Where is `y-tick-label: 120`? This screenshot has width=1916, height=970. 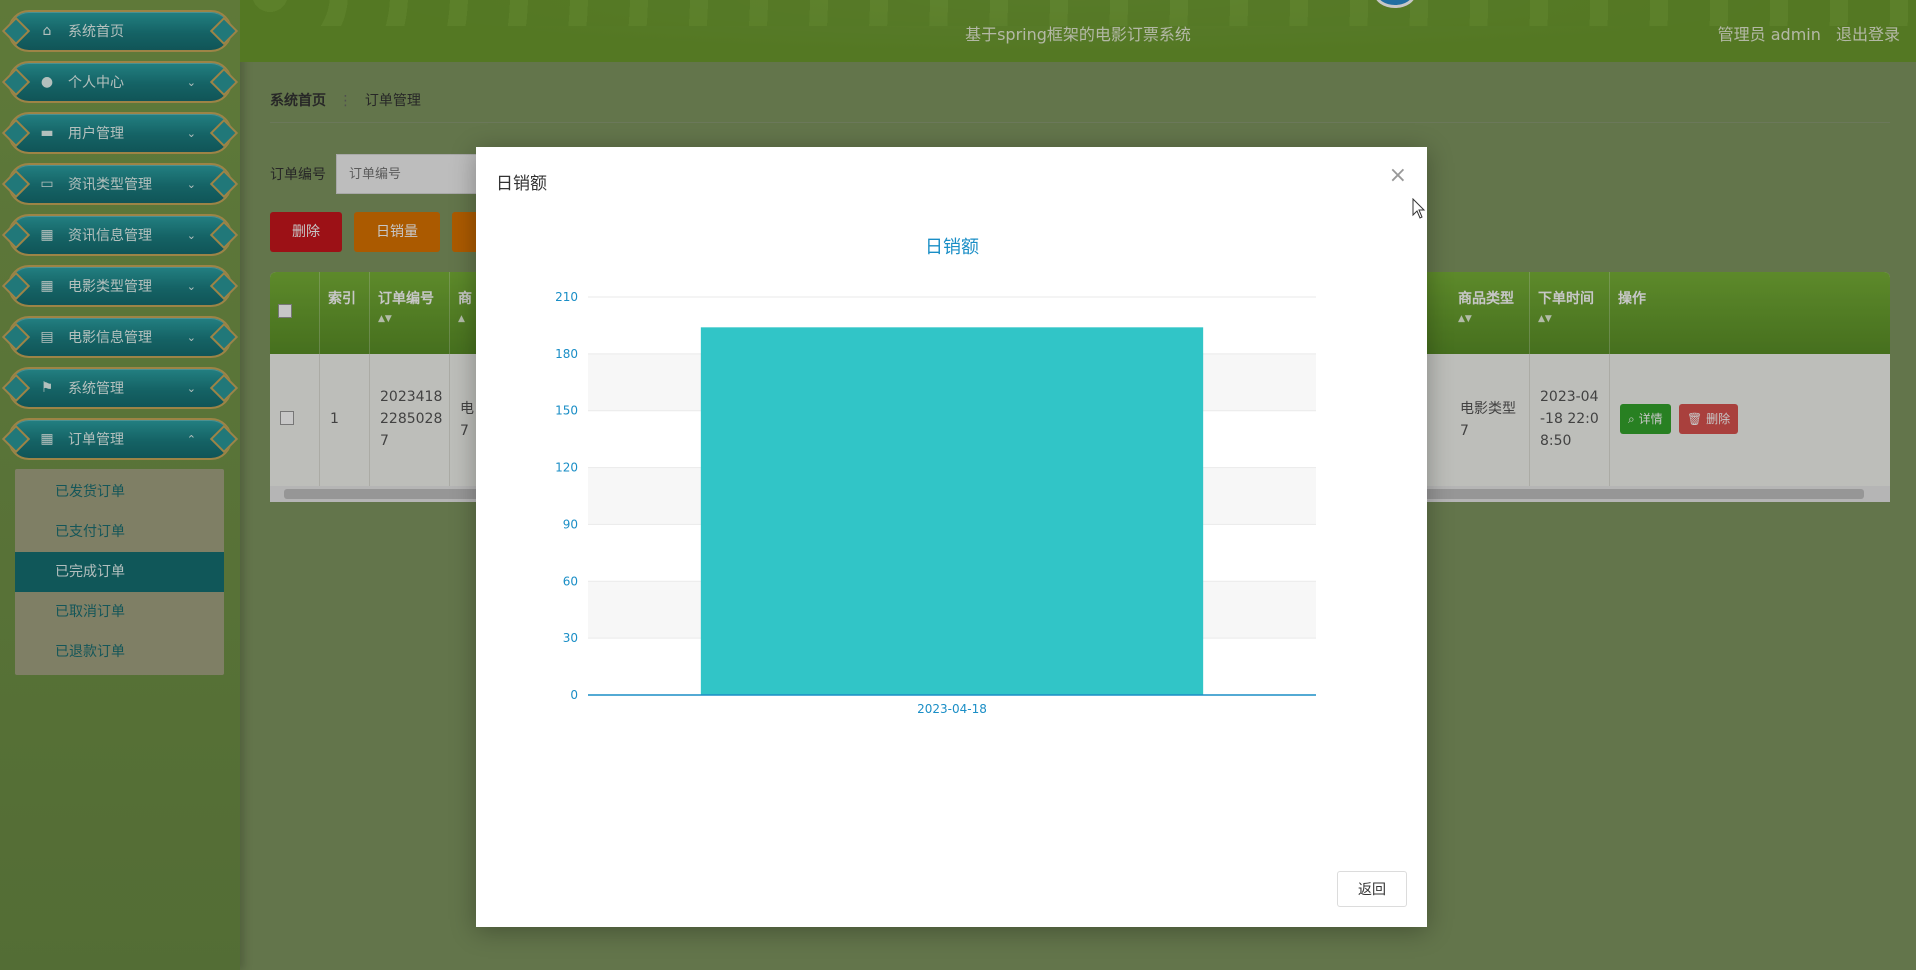
y-tick-label: 120 is located at coordinates (566, 468).